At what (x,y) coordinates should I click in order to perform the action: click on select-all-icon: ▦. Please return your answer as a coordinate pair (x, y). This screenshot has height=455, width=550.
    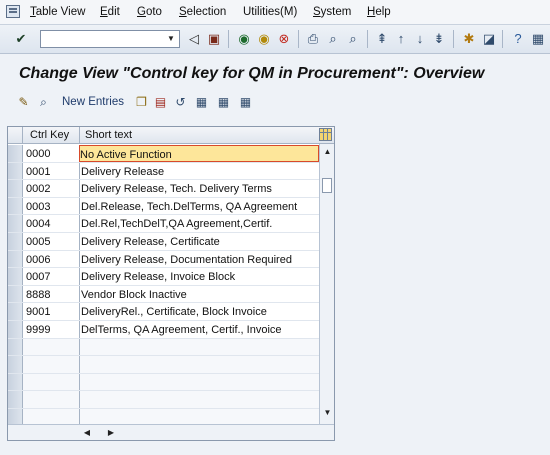
    Looking at the image, I should click on (201, 102).